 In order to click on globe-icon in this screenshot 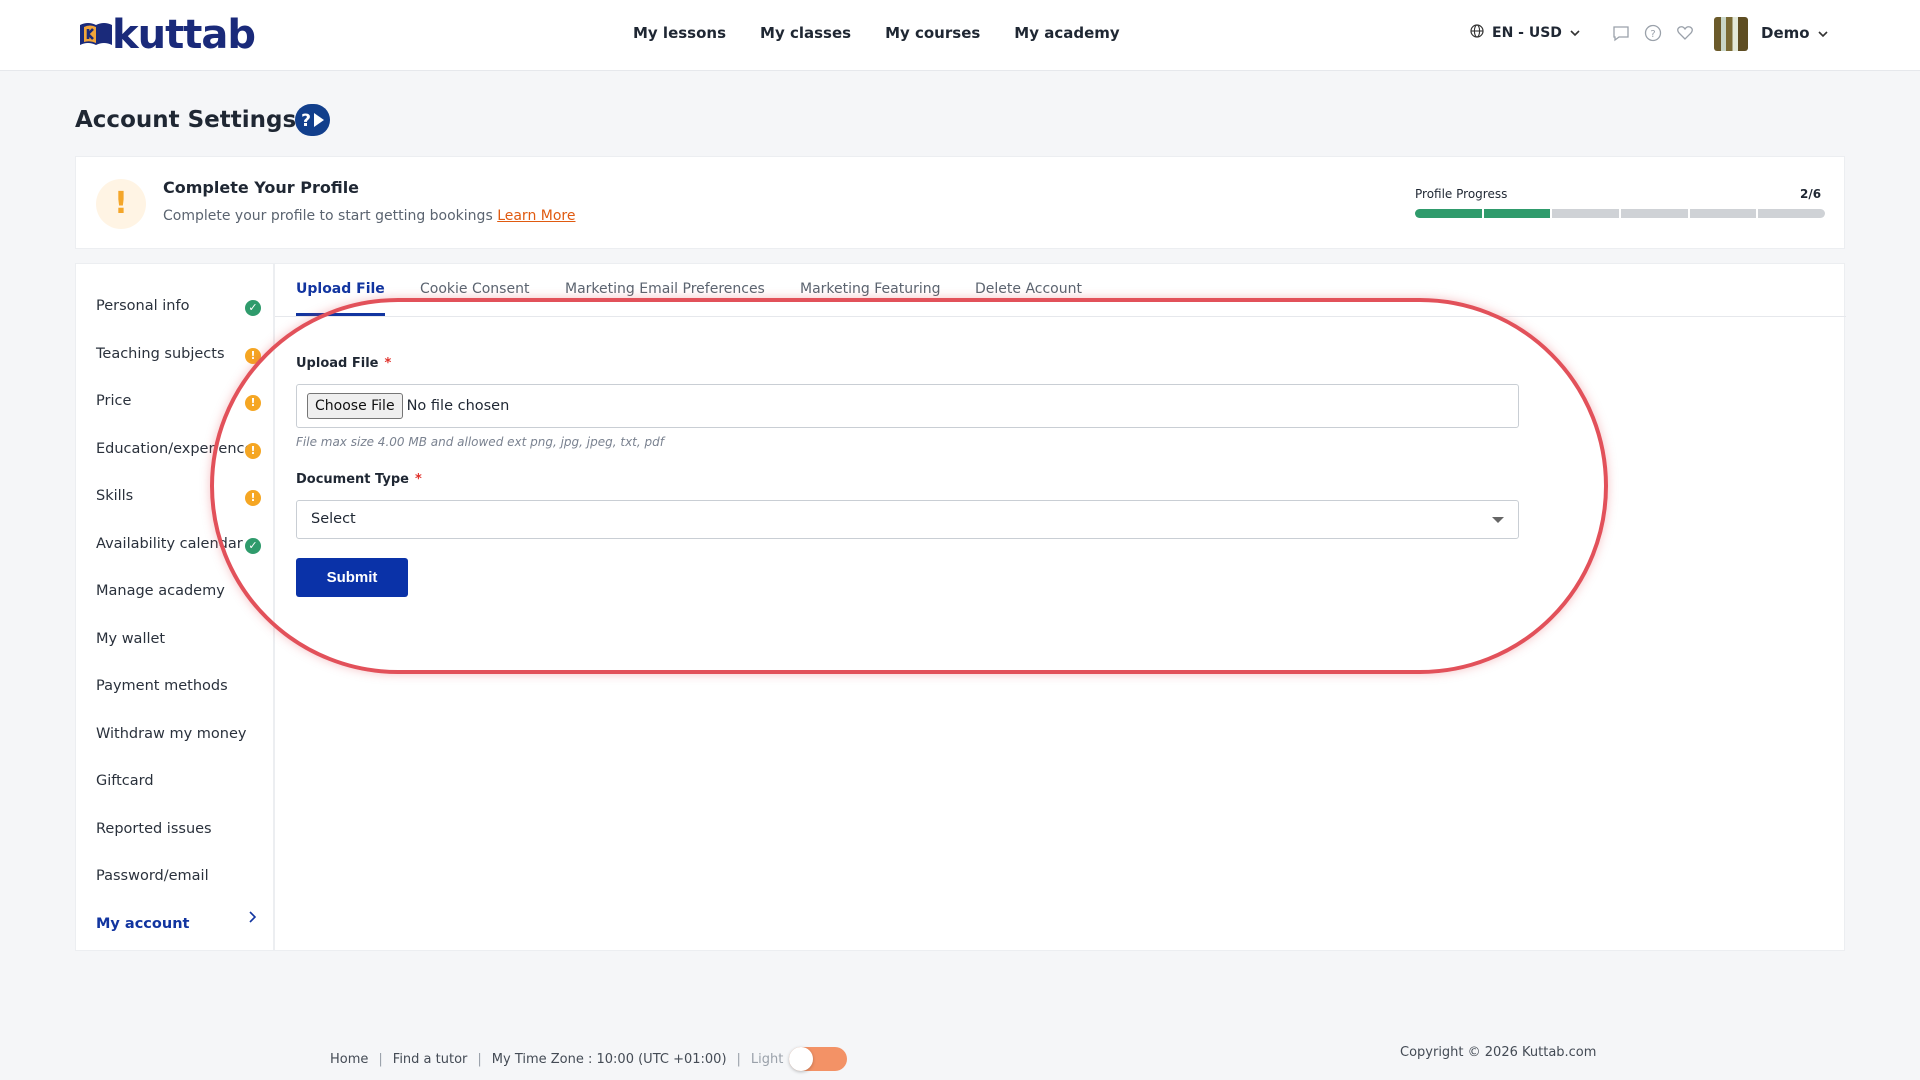, I will do `click(1477, 33)`.